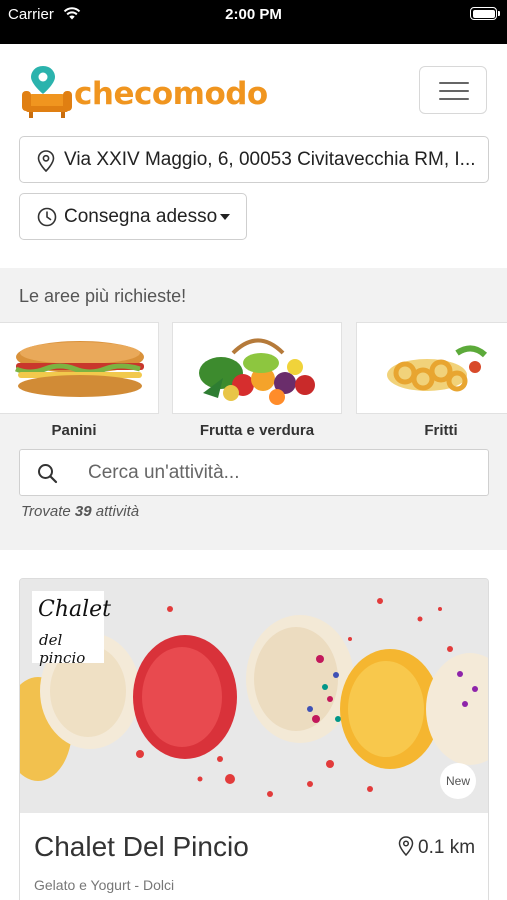  I want to click on brand-logo: Chalet del pincio, so click(71, 629).